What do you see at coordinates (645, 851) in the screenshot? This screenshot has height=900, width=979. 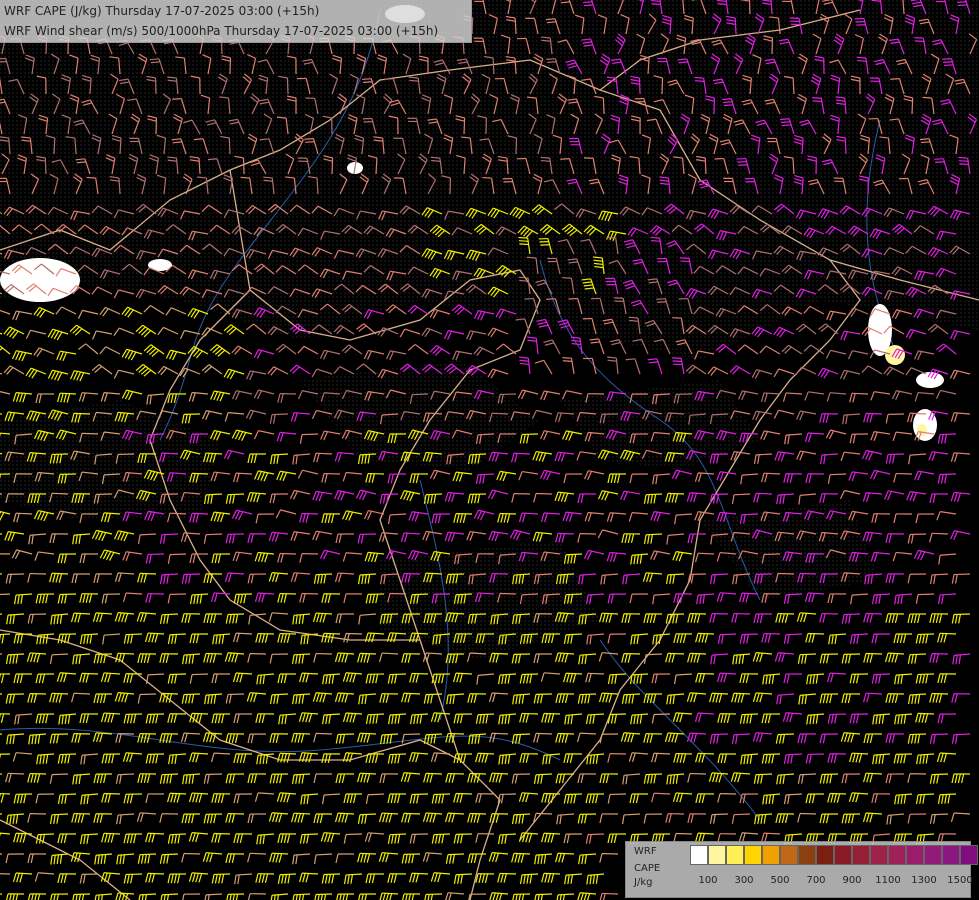 I see `legend-model-label: WRF` at bounding box center [645, 851].